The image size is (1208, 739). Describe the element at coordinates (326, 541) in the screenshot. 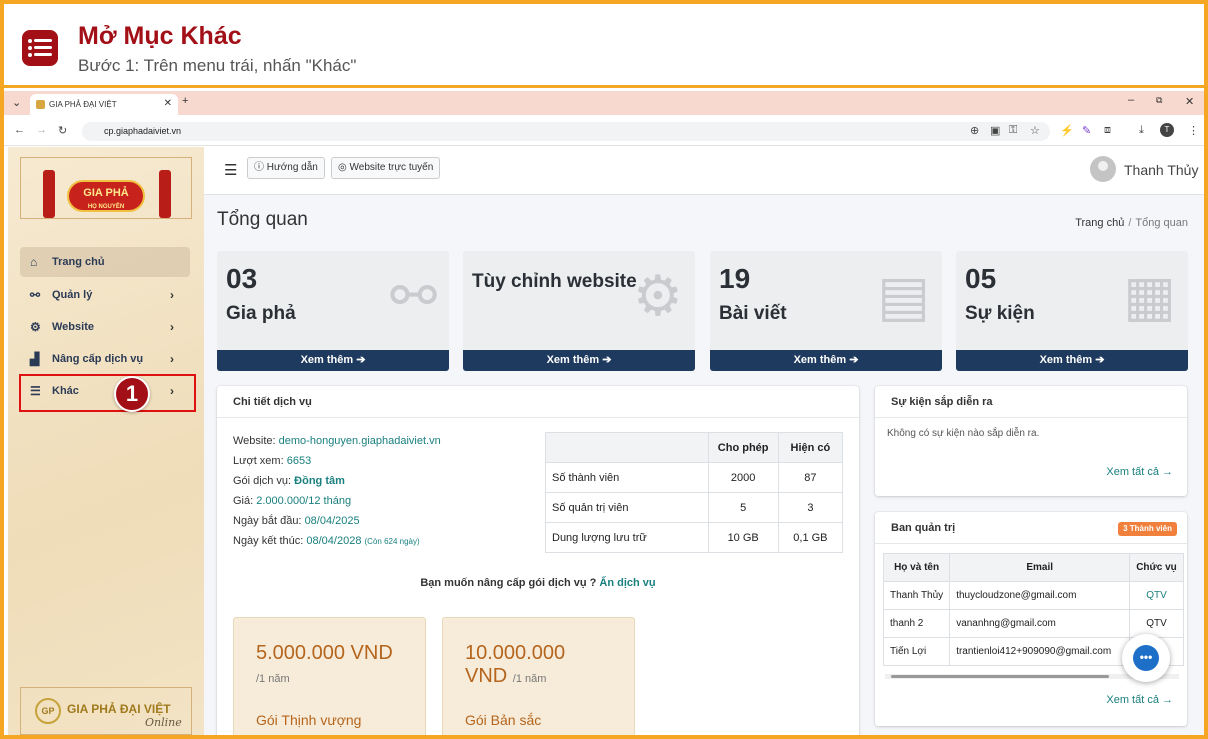

I see `end-date-row: Ngày kết thúc: 08/04/2028 (Còn 624 ngày)` at that location.